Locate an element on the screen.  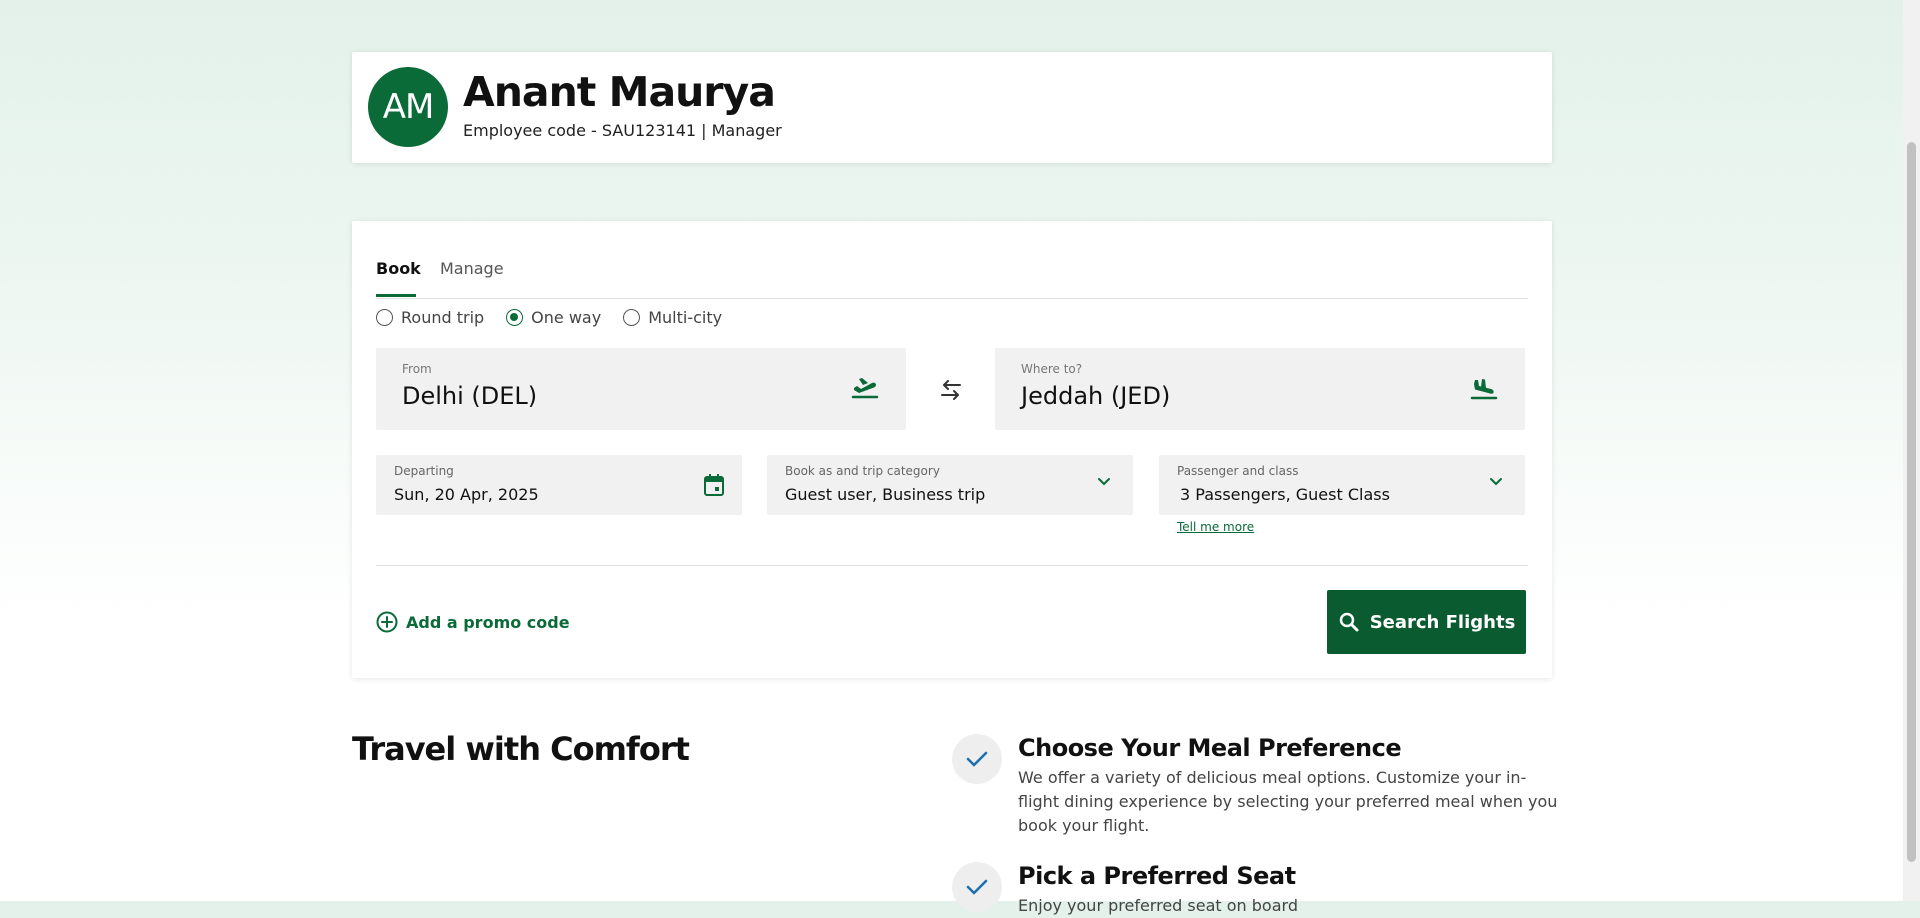
calendar-icon is located at coordinates (714, 485).